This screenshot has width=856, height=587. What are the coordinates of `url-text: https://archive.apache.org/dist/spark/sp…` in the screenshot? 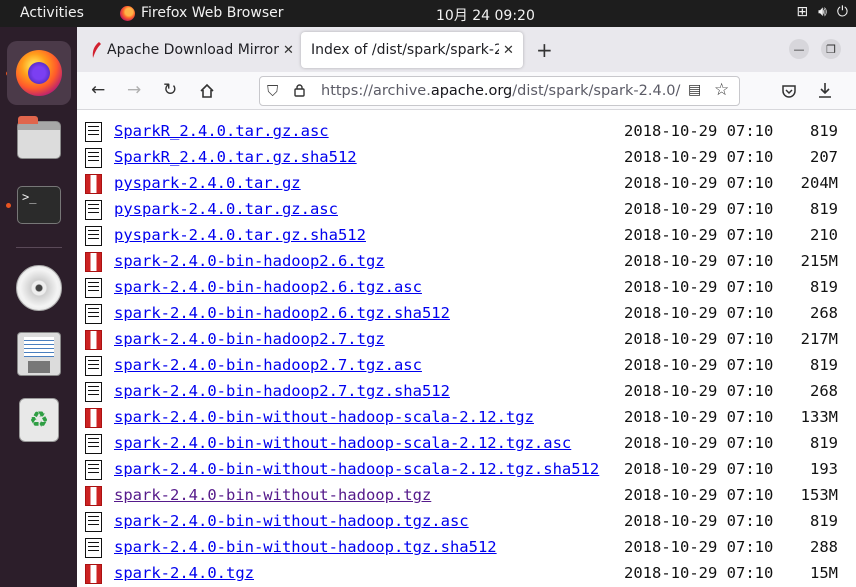 It's located at (500, 91).